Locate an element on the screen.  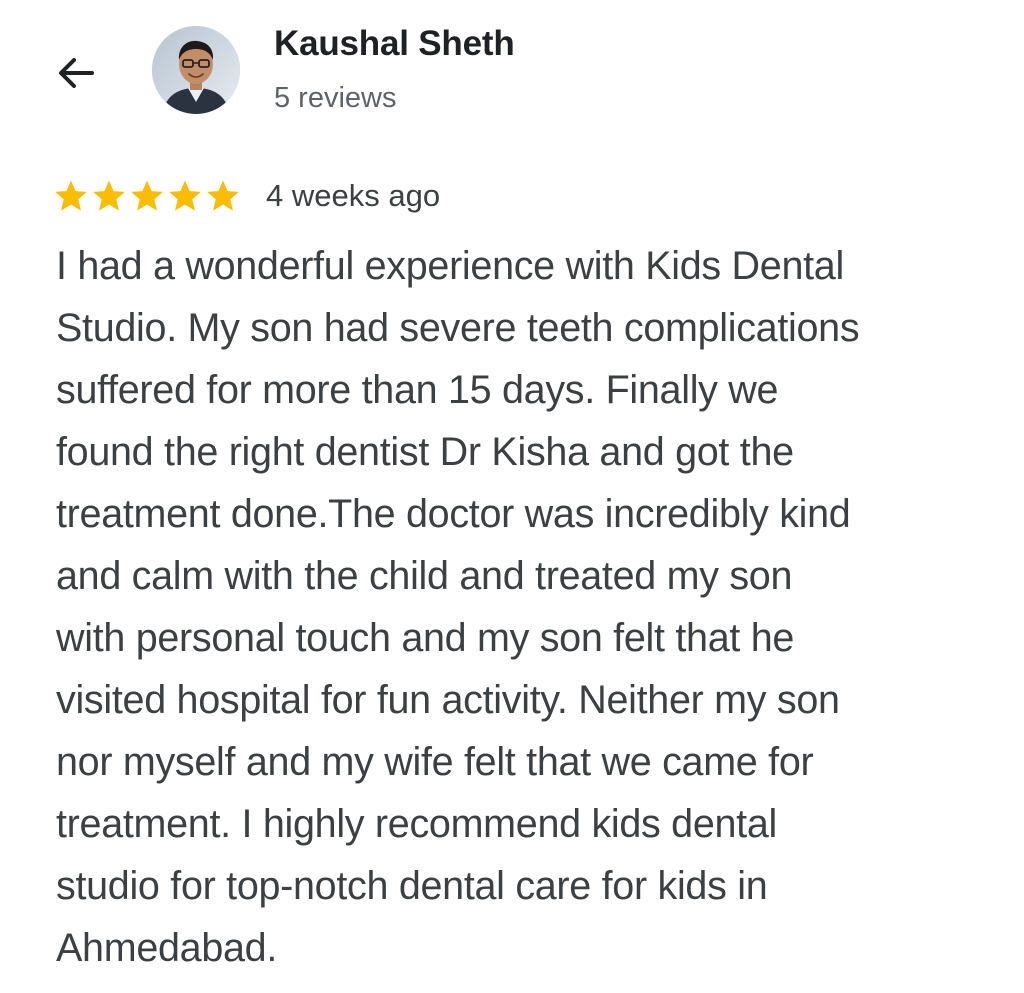
profile-photo is located at coordinates (196, 70).